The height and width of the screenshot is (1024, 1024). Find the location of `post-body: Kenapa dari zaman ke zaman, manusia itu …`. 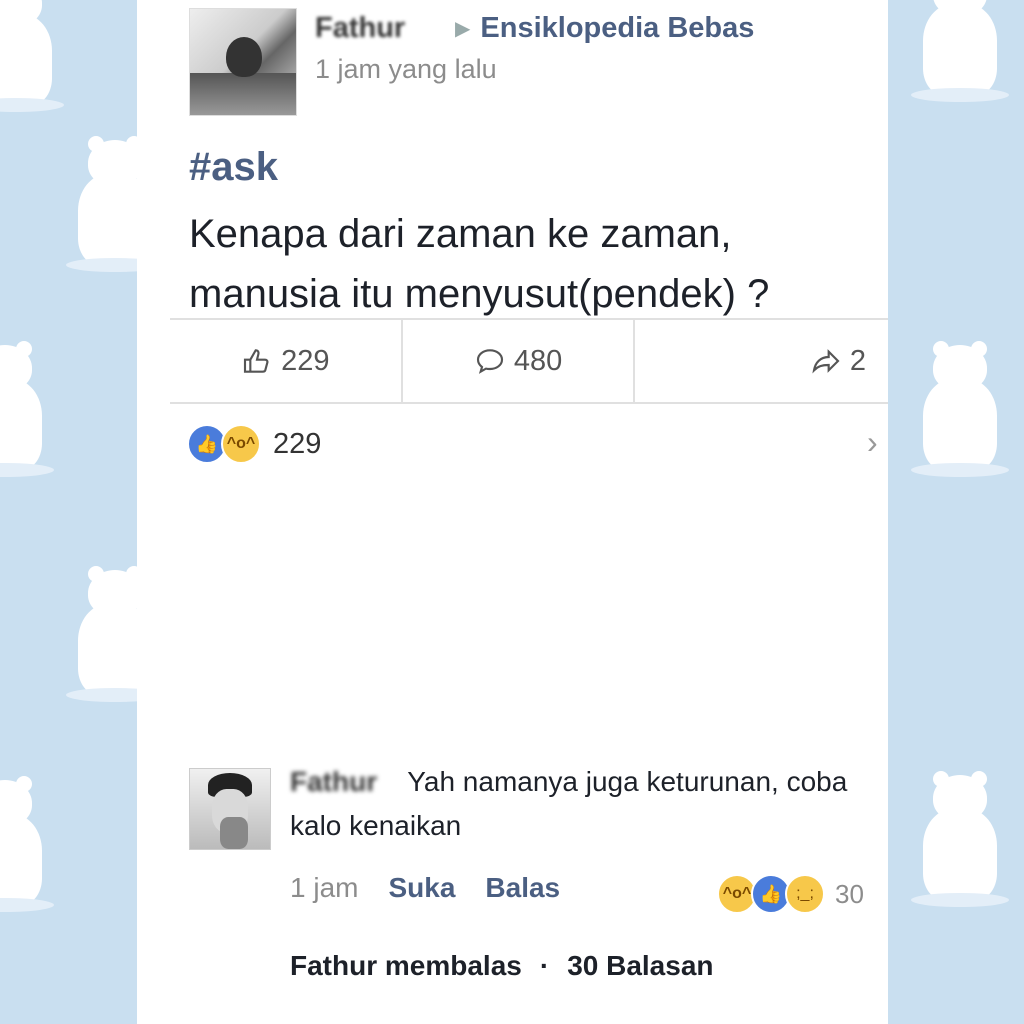

post-body: Kenapa dari zaman ke zaman, manusia itu … is located at coordinates (534, 264).